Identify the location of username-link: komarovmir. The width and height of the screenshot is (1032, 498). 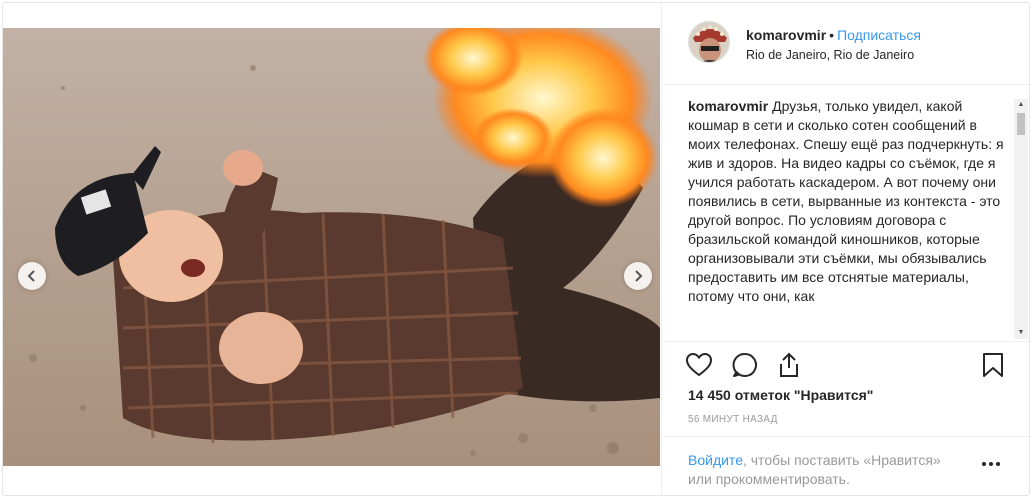
(786, 35).